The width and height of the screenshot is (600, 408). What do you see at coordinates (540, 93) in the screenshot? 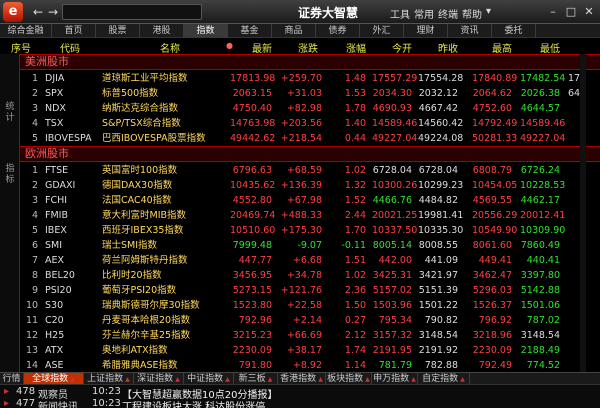
I see `row-low: 2026.38` at bounding box center [540, 93].